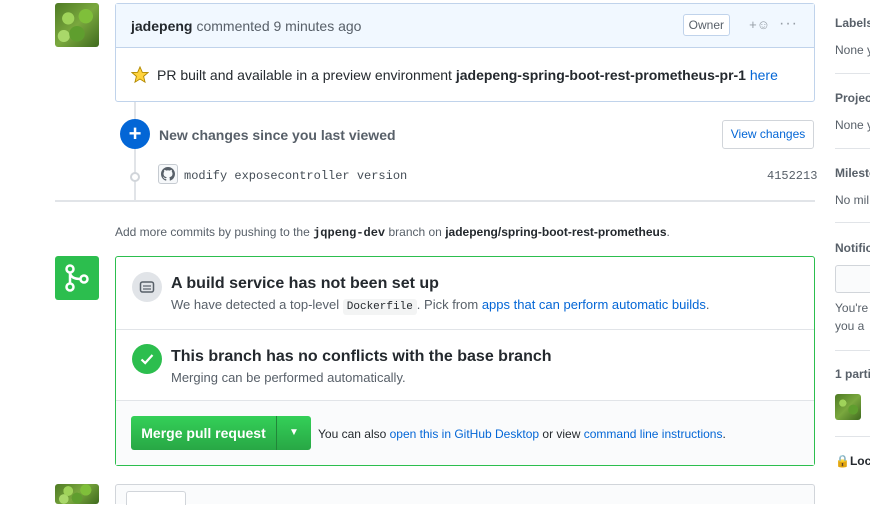  I want to click on subscribe-button, so click(852, 279).